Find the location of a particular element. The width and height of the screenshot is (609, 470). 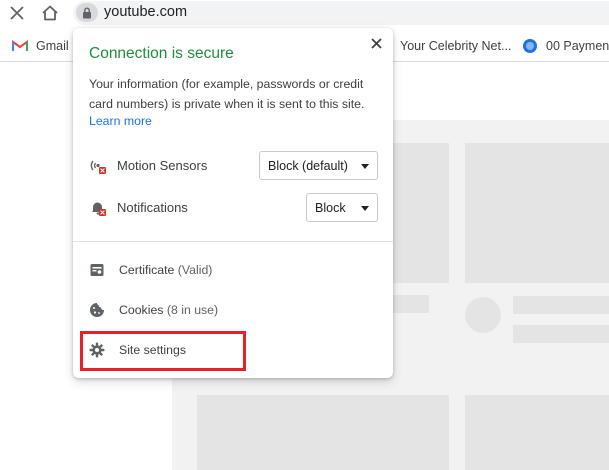

bookmark-payment: 00 Payment is located at coordinates (565, 46).